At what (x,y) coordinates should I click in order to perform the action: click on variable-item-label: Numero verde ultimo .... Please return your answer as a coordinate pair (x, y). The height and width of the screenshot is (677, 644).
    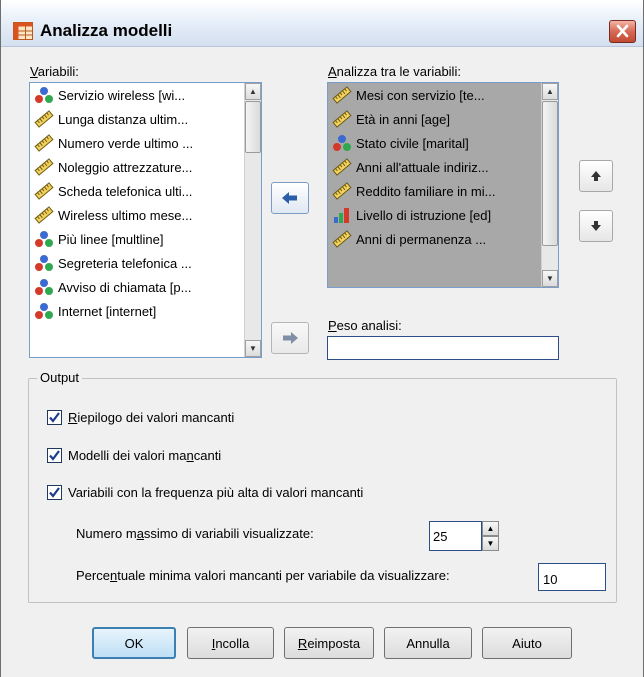
    Looking at the image, I should click on (126, 143).